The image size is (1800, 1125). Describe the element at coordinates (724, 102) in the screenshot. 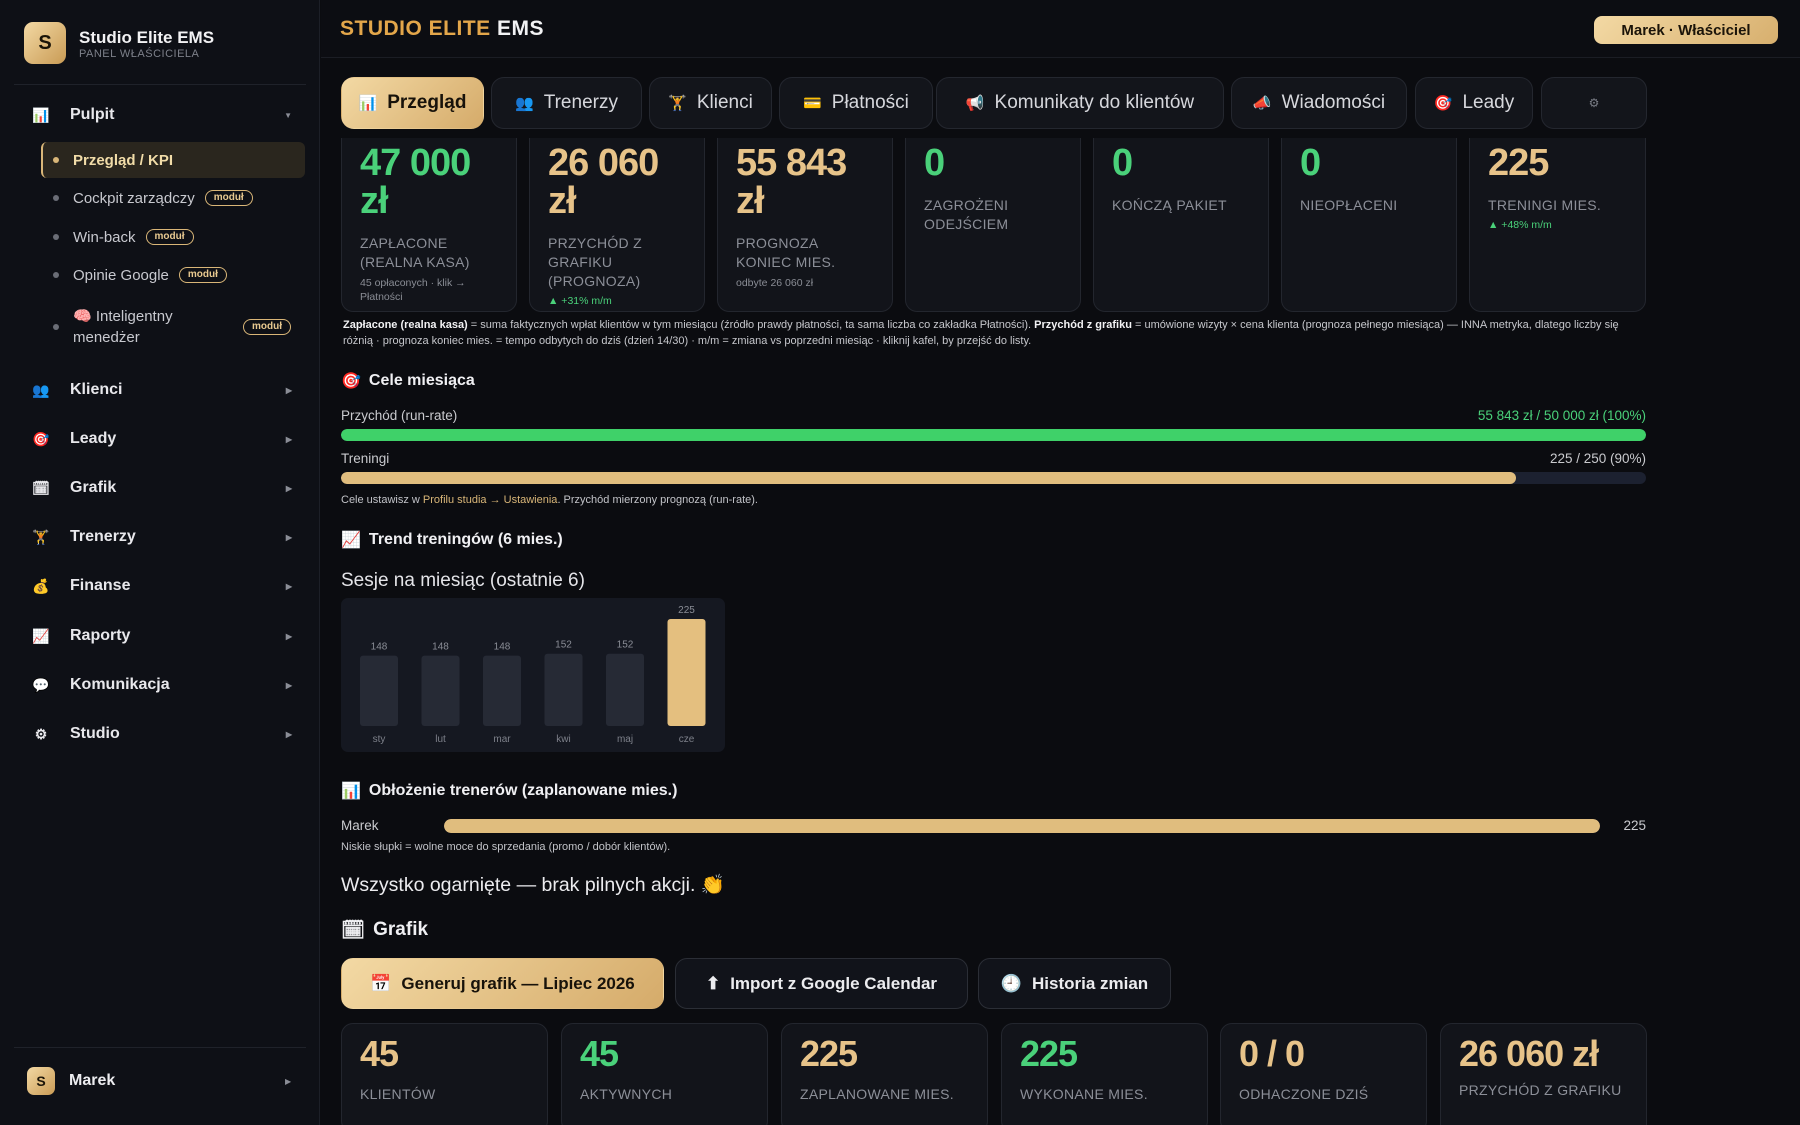

I see `tab-label: Klienci` at that location.